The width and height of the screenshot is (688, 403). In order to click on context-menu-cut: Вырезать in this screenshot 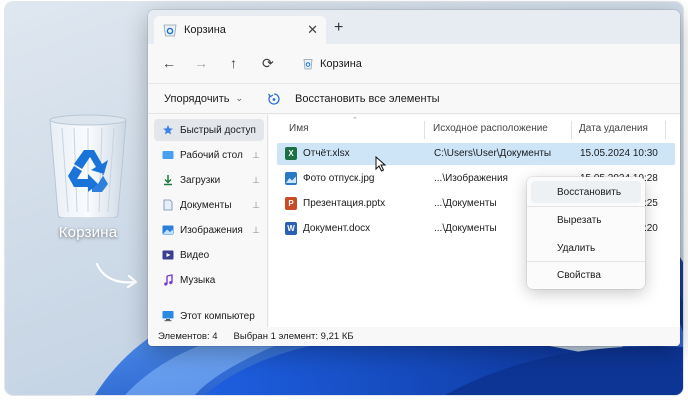, I will do `click(586, 220)`.